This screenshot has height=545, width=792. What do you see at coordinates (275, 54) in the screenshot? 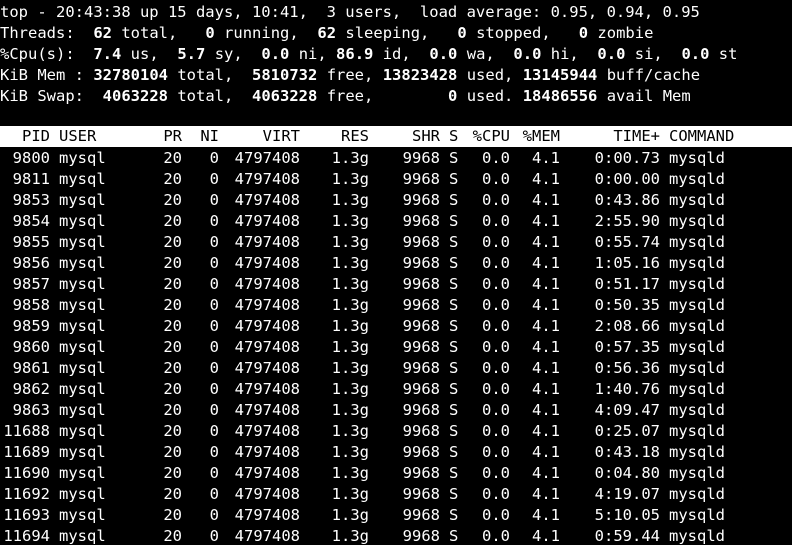
I see `cpu-ni: 0.0` at bounding box center [275, 54].